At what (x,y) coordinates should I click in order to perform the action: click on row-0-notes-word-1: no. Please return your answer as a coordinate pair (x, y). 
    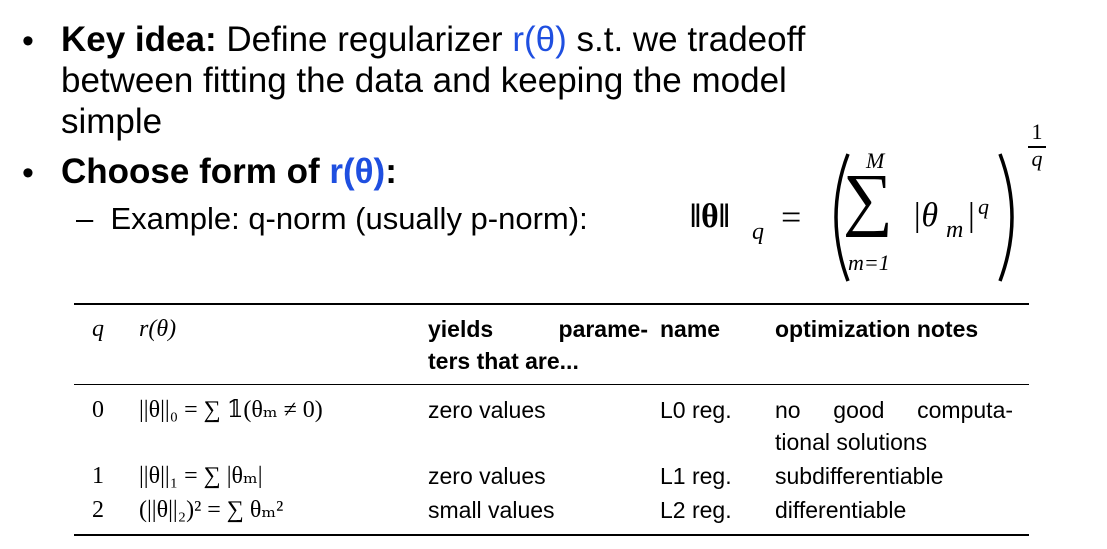
    Looking at the image, I should click on (788, 410).